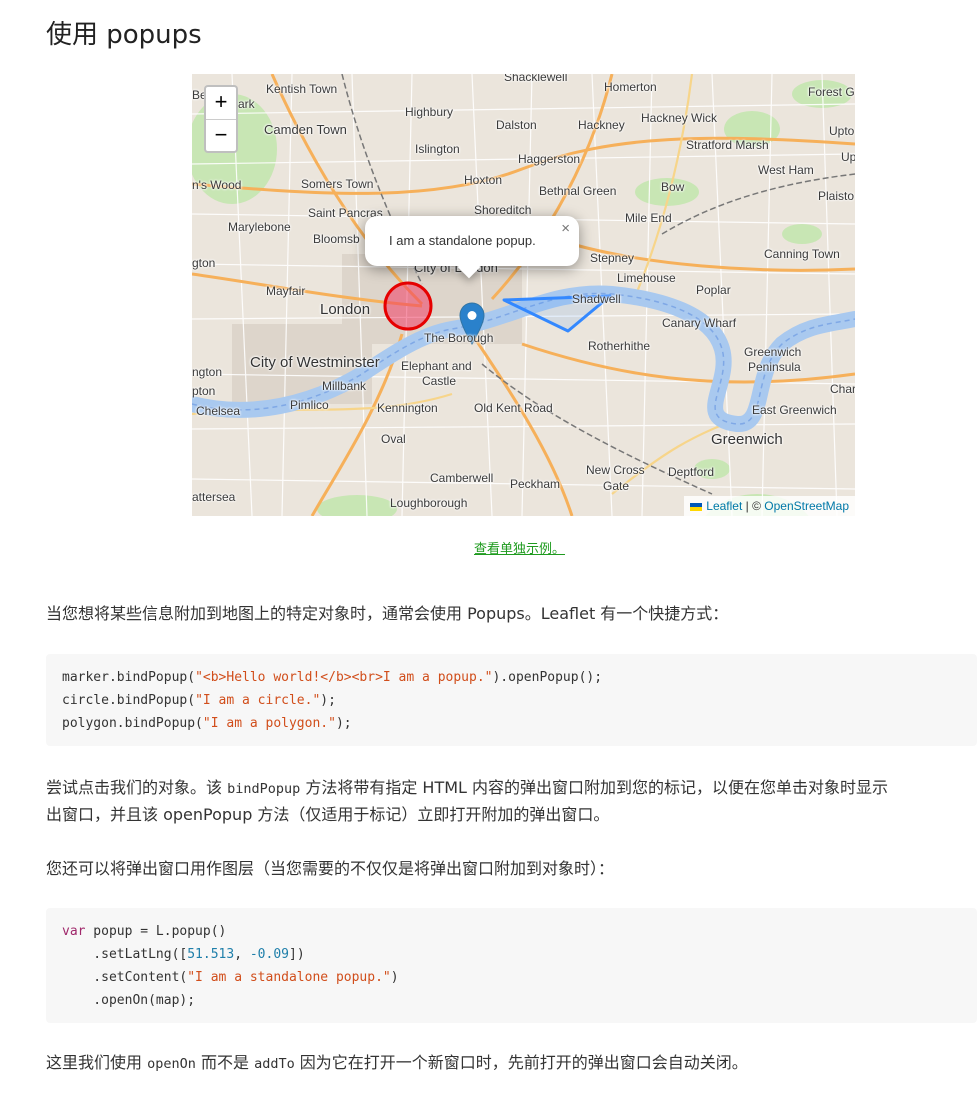 The image size is (977, 1114). Describe the element at coordinates (535, 484) in the screenshot. I see `map-label: Peckham` at that location.